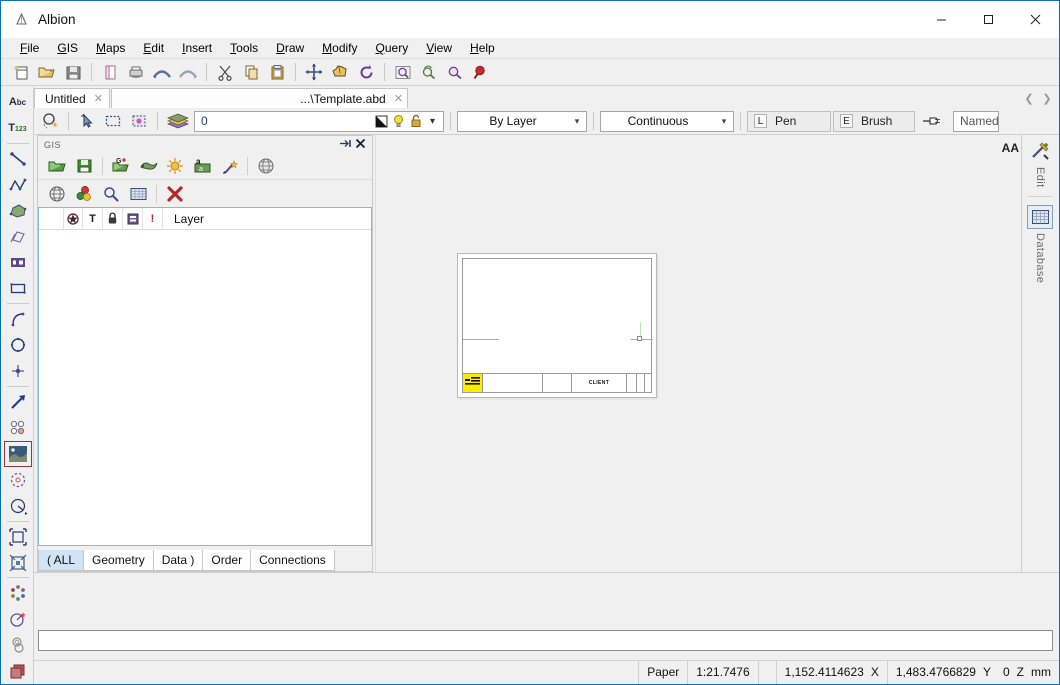  I want to click on text-column-icon: T, so click(93, 218).